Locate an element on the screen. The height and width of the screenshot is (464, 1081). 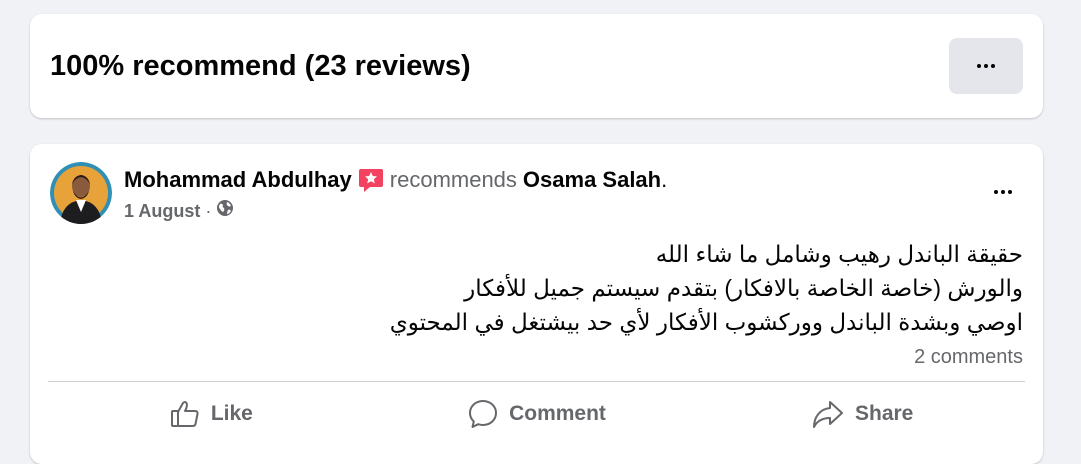
divider is located at coordinates (536, 381).